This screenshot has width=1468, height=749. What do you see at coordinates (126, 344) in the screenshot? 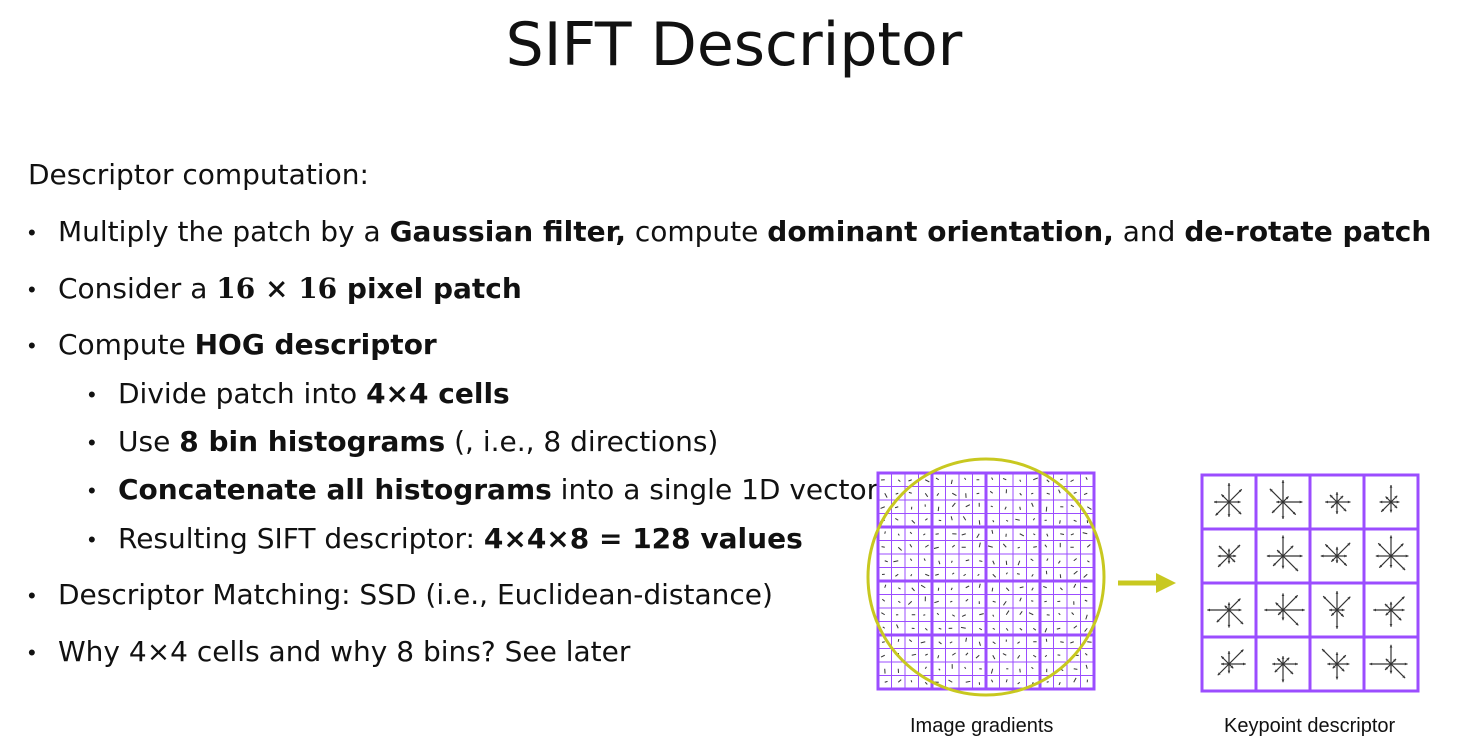
I see `text: Compute` at bounding box center [126, 344].